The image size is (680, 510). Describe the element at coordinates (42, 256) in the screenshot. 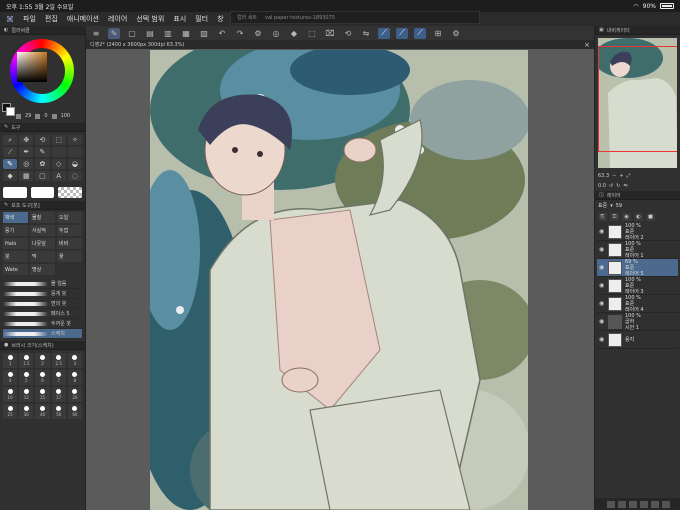

I see `subtool-item: 먹` at that location.